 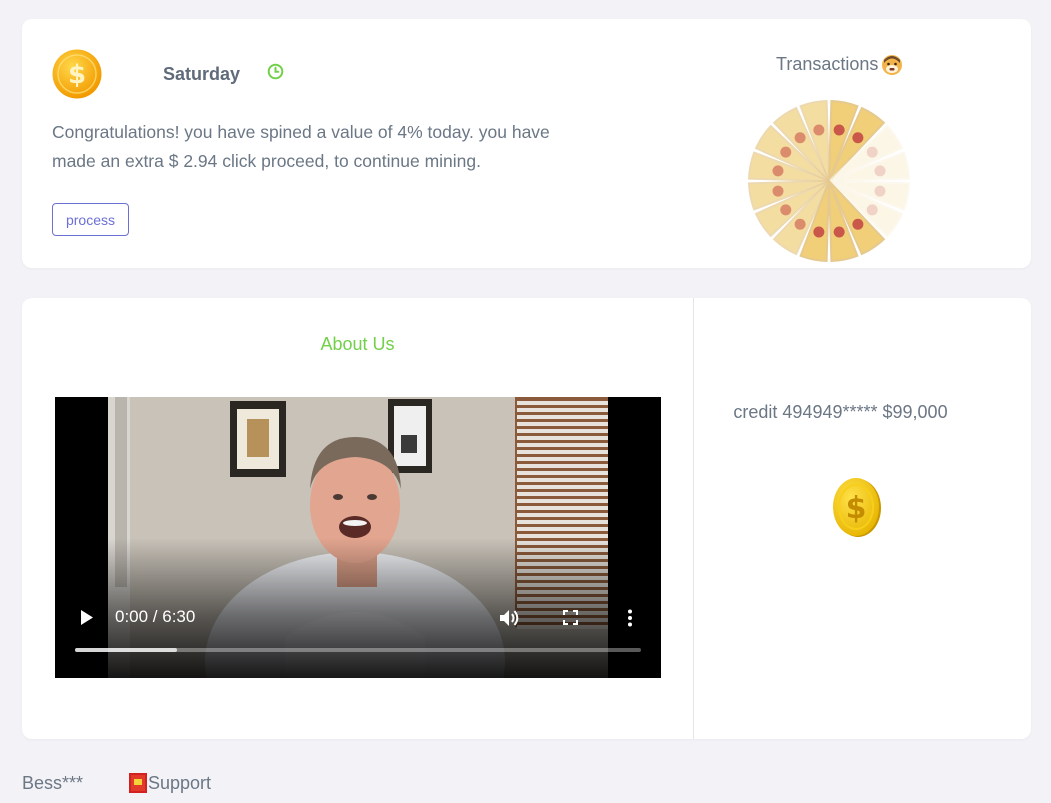 What do you see at coordinates (358, 650) in the screenshot?
I see `video-progress-bar` at bounding box center [358, 650].